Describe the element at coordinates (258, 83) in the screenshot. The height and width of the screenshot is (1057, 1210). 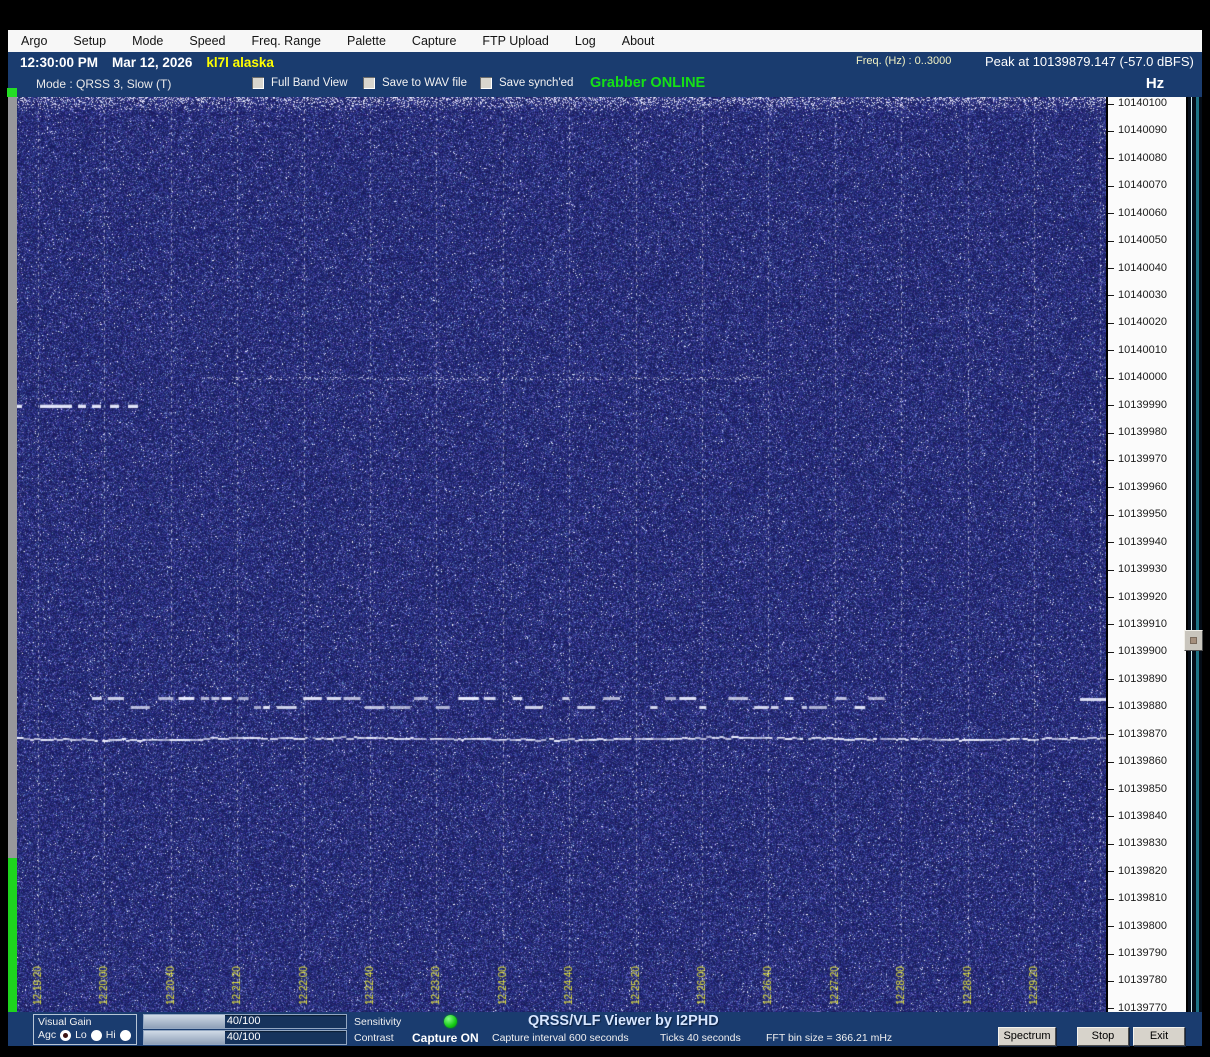
I see `checkbox-full-band-view` at that location.